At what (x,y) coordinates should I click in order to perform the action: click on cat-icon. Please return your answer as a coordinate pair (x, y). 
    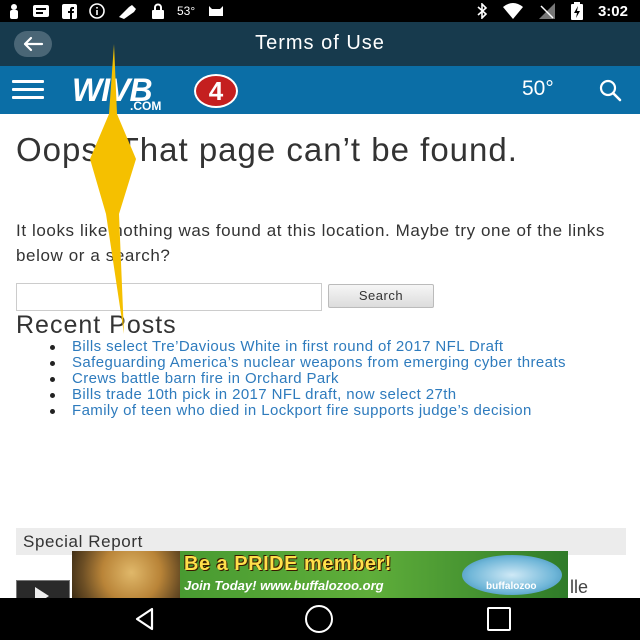
    Looking at the image, I should click on (216, 11).